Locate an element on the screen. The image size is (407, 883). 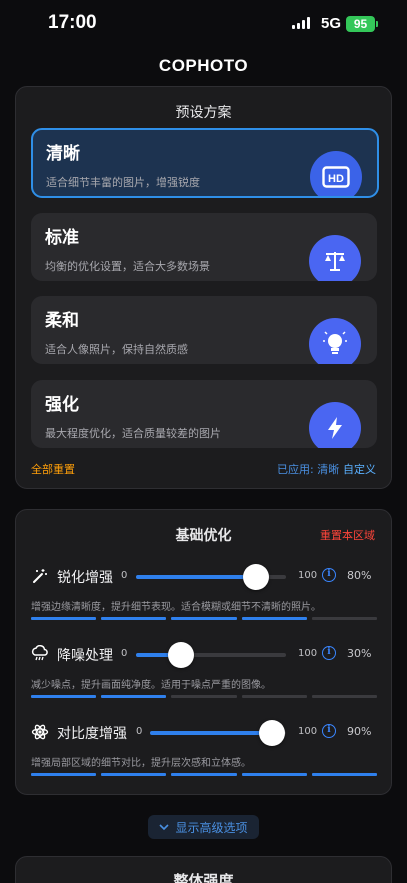
show-advanced-button: 显示高级选项 is located at coordinates (203, 827).